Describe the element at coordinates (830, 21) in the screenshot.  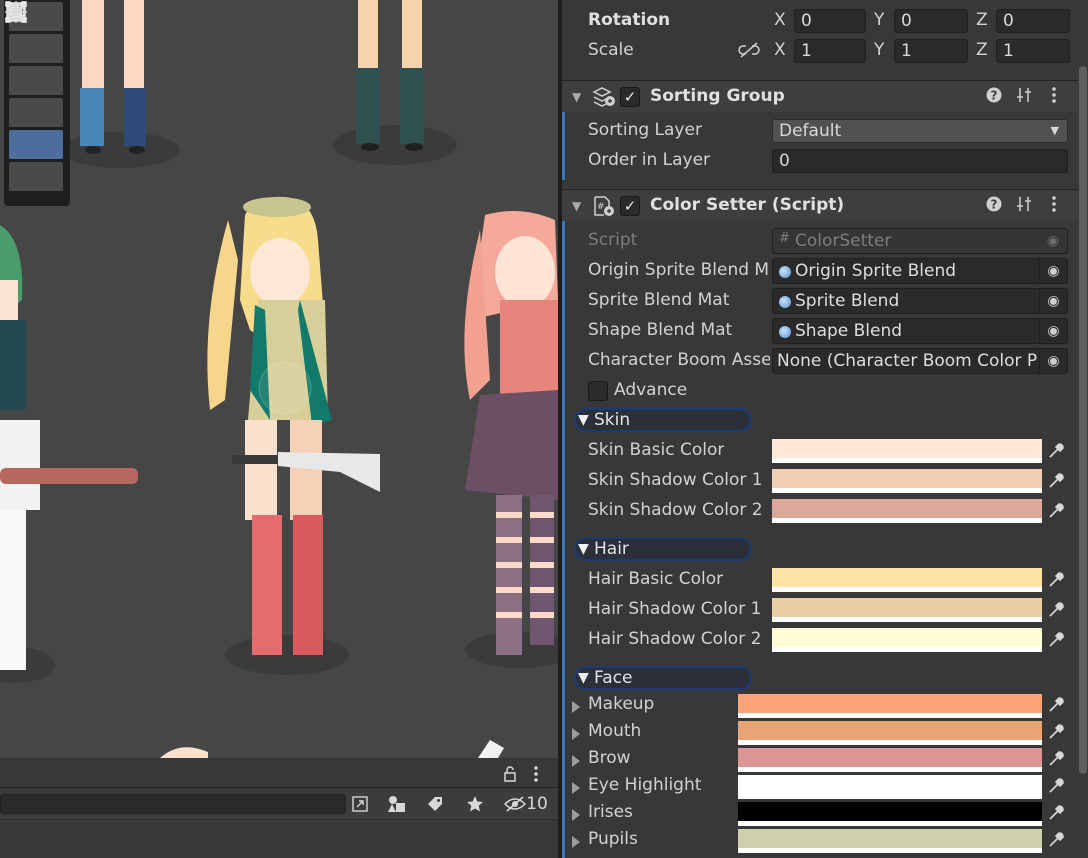
I see `rotation-x-field: 0` at that location.